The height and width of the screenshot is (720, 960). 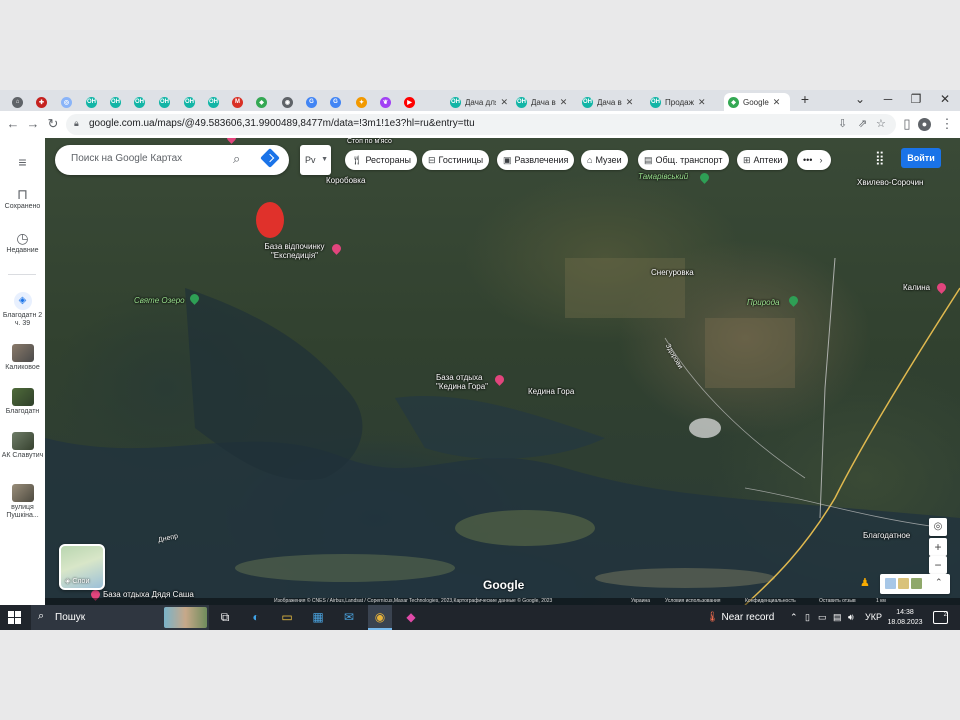 What do you see at coordinates (916, 99) in the screenshot?
I see `restore-icon: ❐` at bounding box center [916, 99].